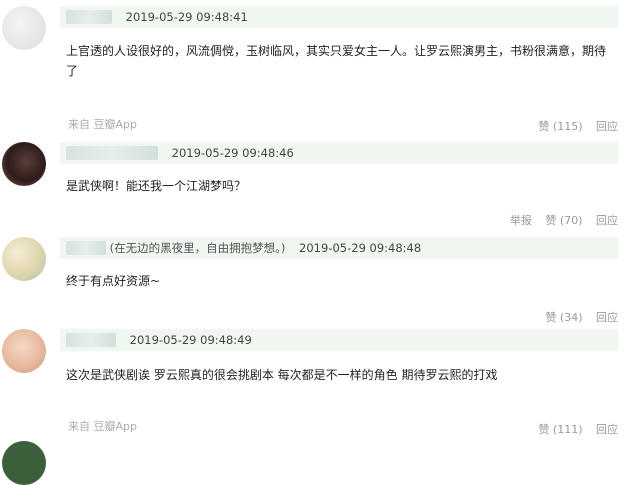 This screenshot has width=640, height=485. What do you see at coordinates (186, 17) in the screenshot?
I see `comment-timestamp: 2019-05-29 09:48:41` at bounding box center [186, 17].